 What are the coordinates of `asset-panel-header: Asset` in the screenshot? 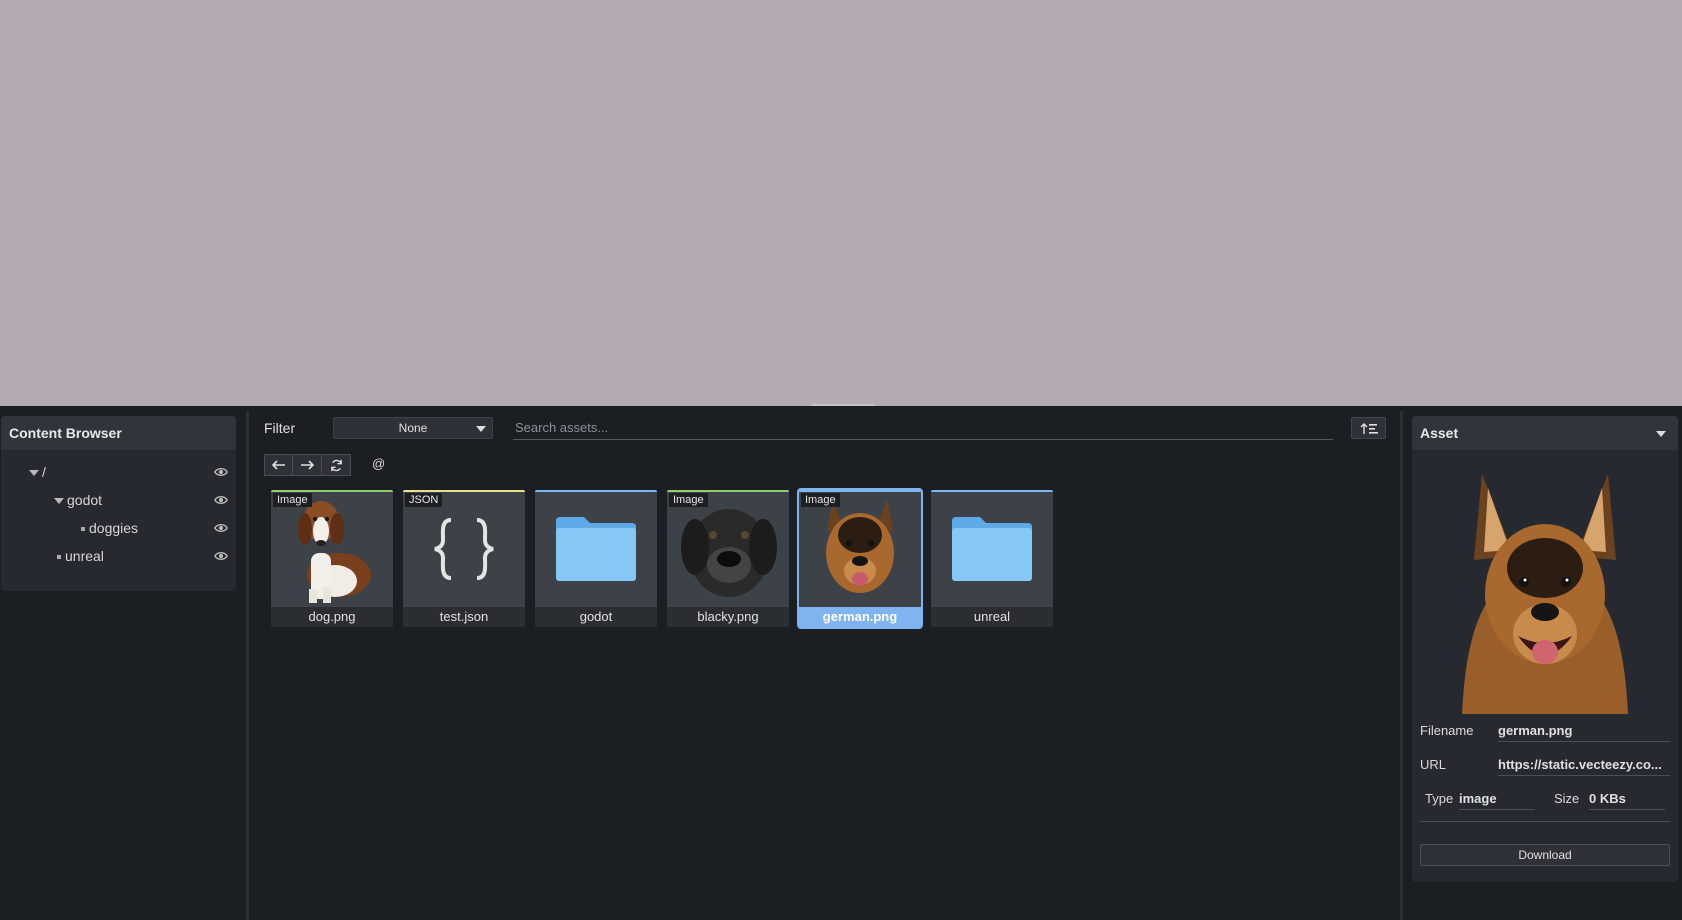 It's located at (1545, 433).